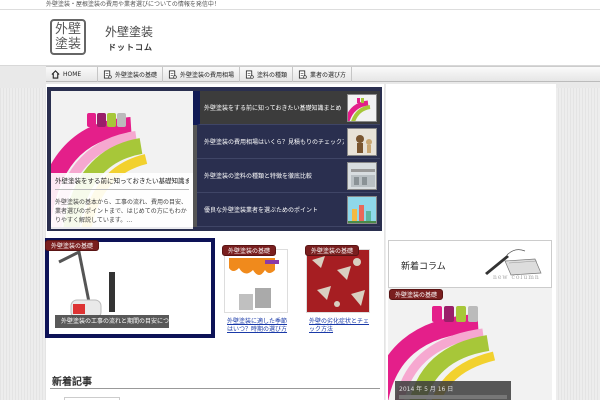 The width and height of the screenshot is (600, 400). Describe the element at coordinates (112, 321) in the screenshot. I see `featured-card-caption: 外壁塗装の工事の流れと期間の目安について` at that location.